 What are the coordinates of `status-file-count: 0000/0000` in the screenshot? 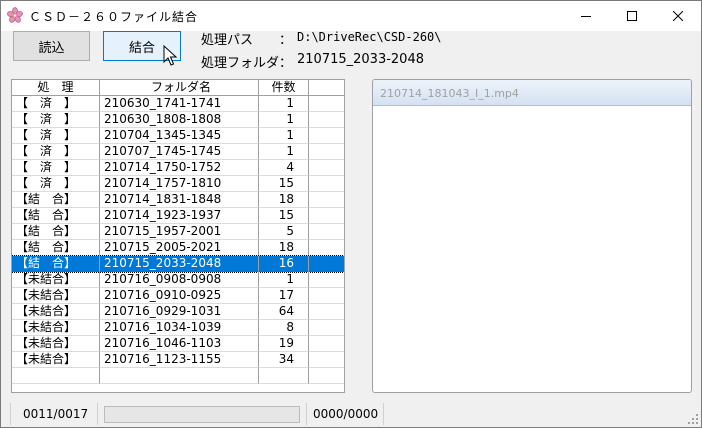 It's located at (346, 414).